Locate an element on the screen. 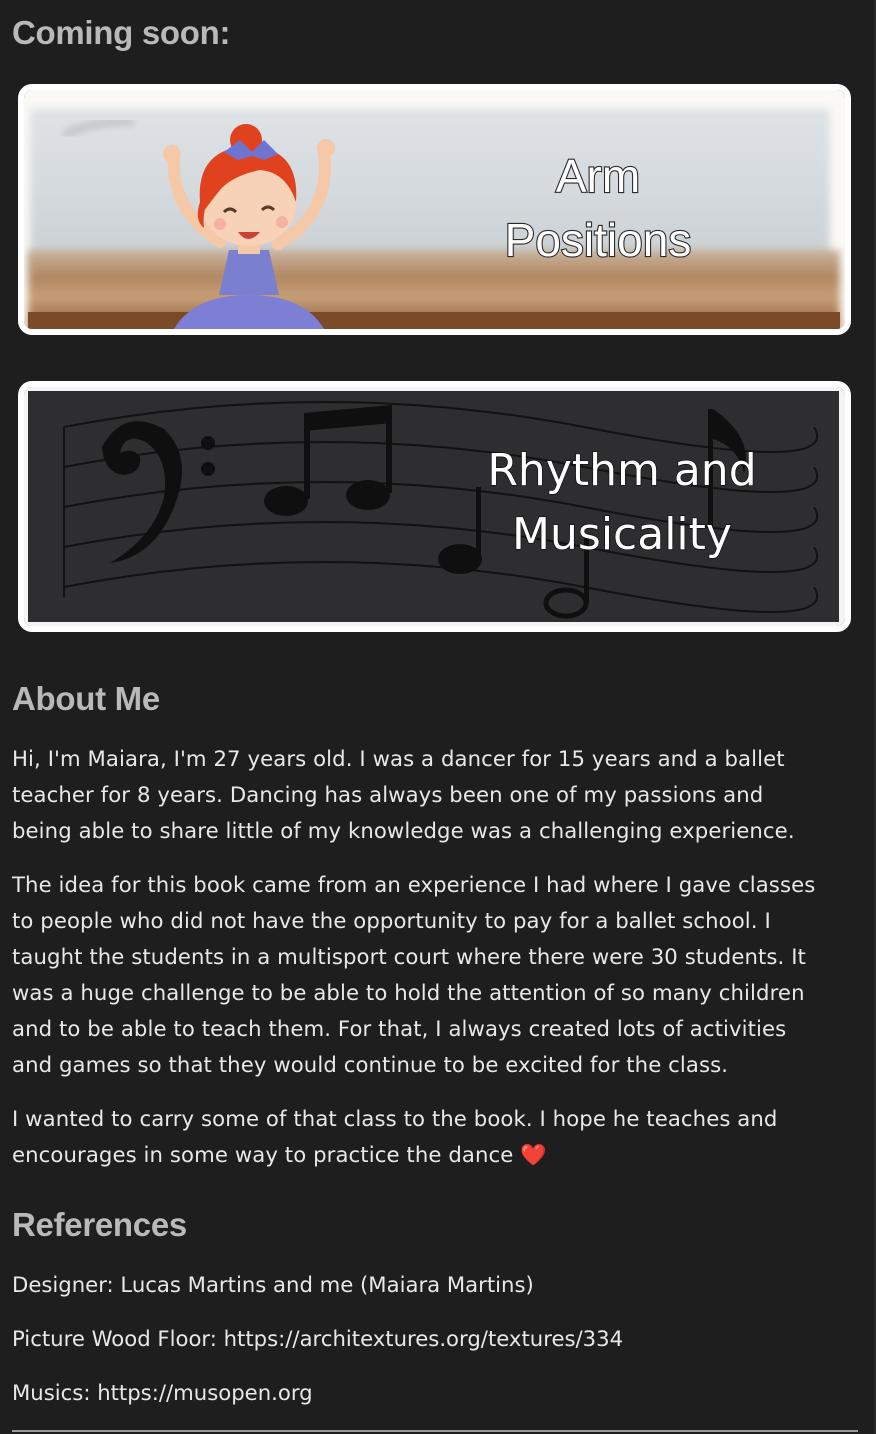  arm-positions-line1: Arm is located at coordinates (598, 176).